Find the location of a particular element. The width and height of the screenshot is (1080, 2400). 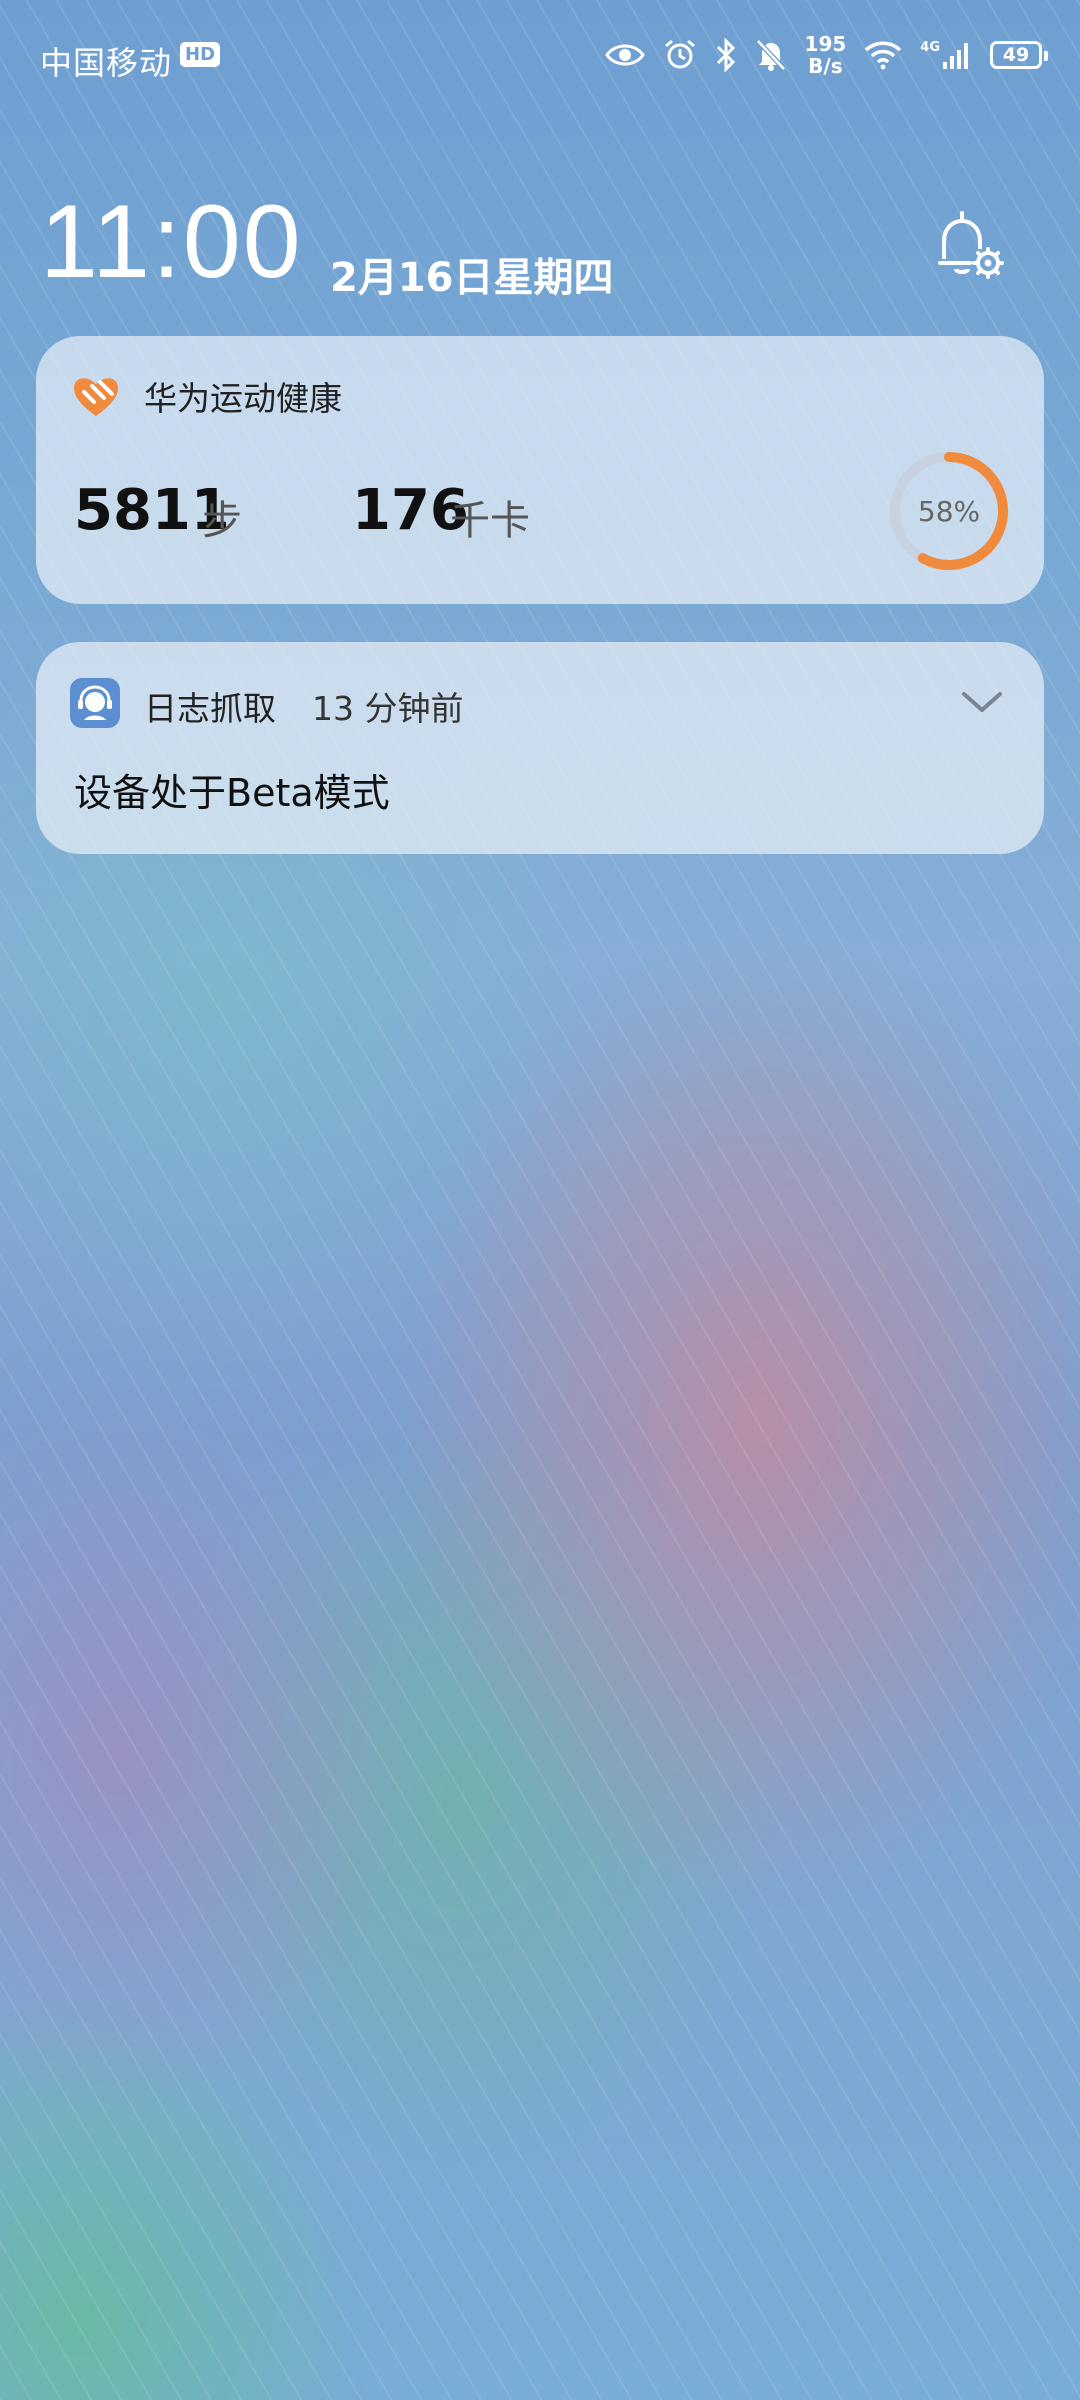

headset-icon is located at coordinates (95, 702).